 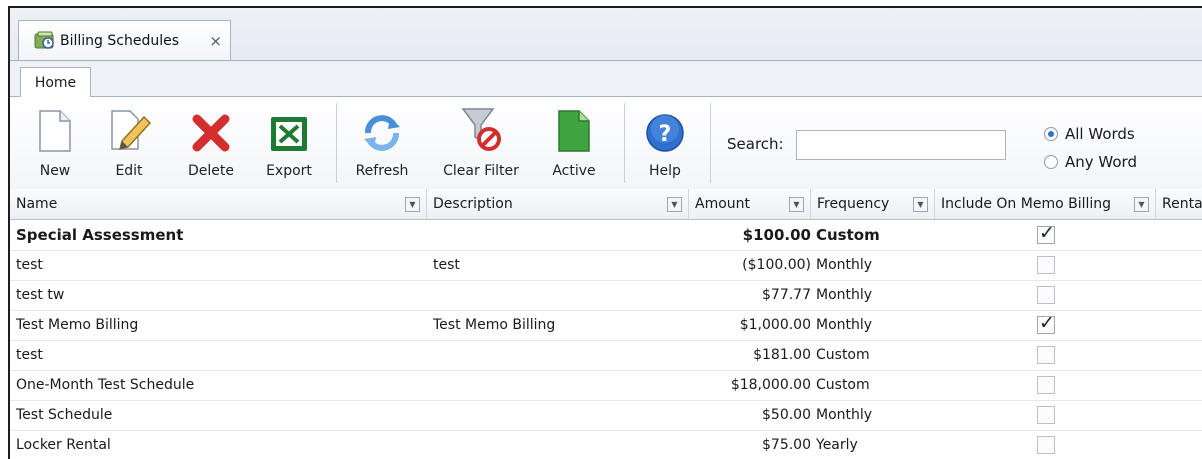 I want to click on new-button: New, so click(x=55, y=143).